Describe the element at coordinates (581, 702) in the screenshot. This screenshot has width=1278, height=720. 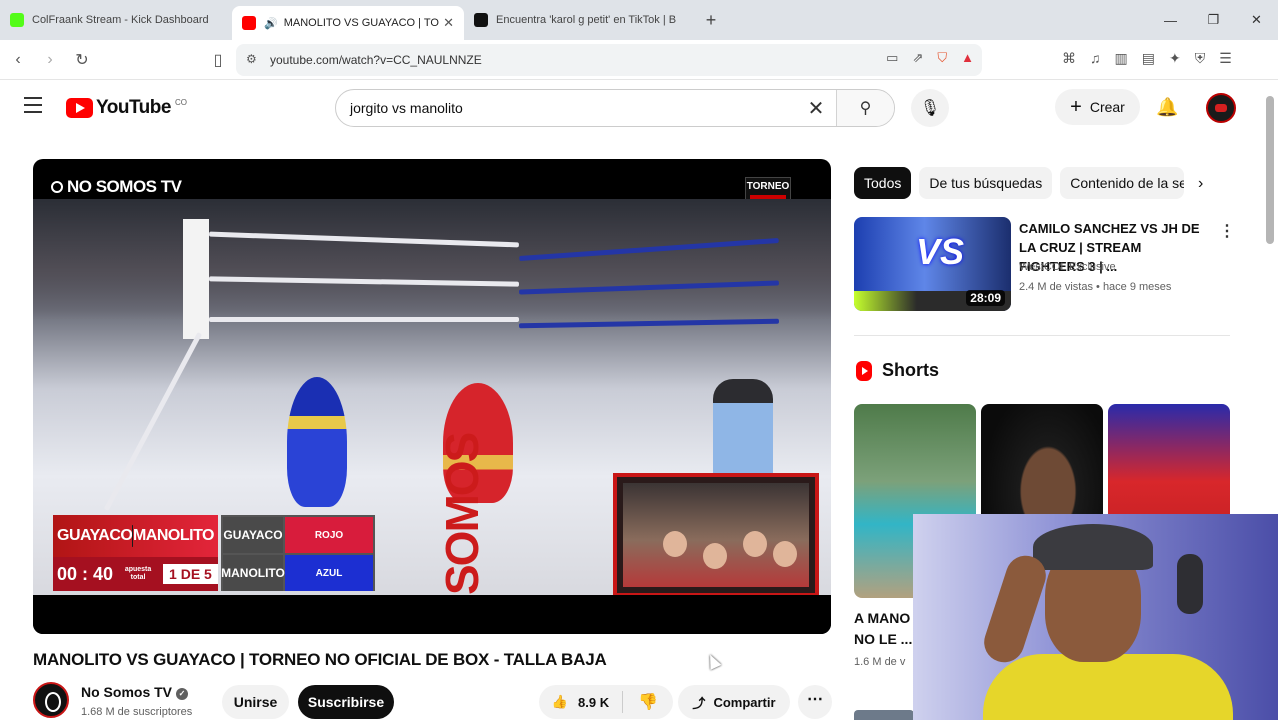
I see `like-button: 👍 8.9 K` at that location.